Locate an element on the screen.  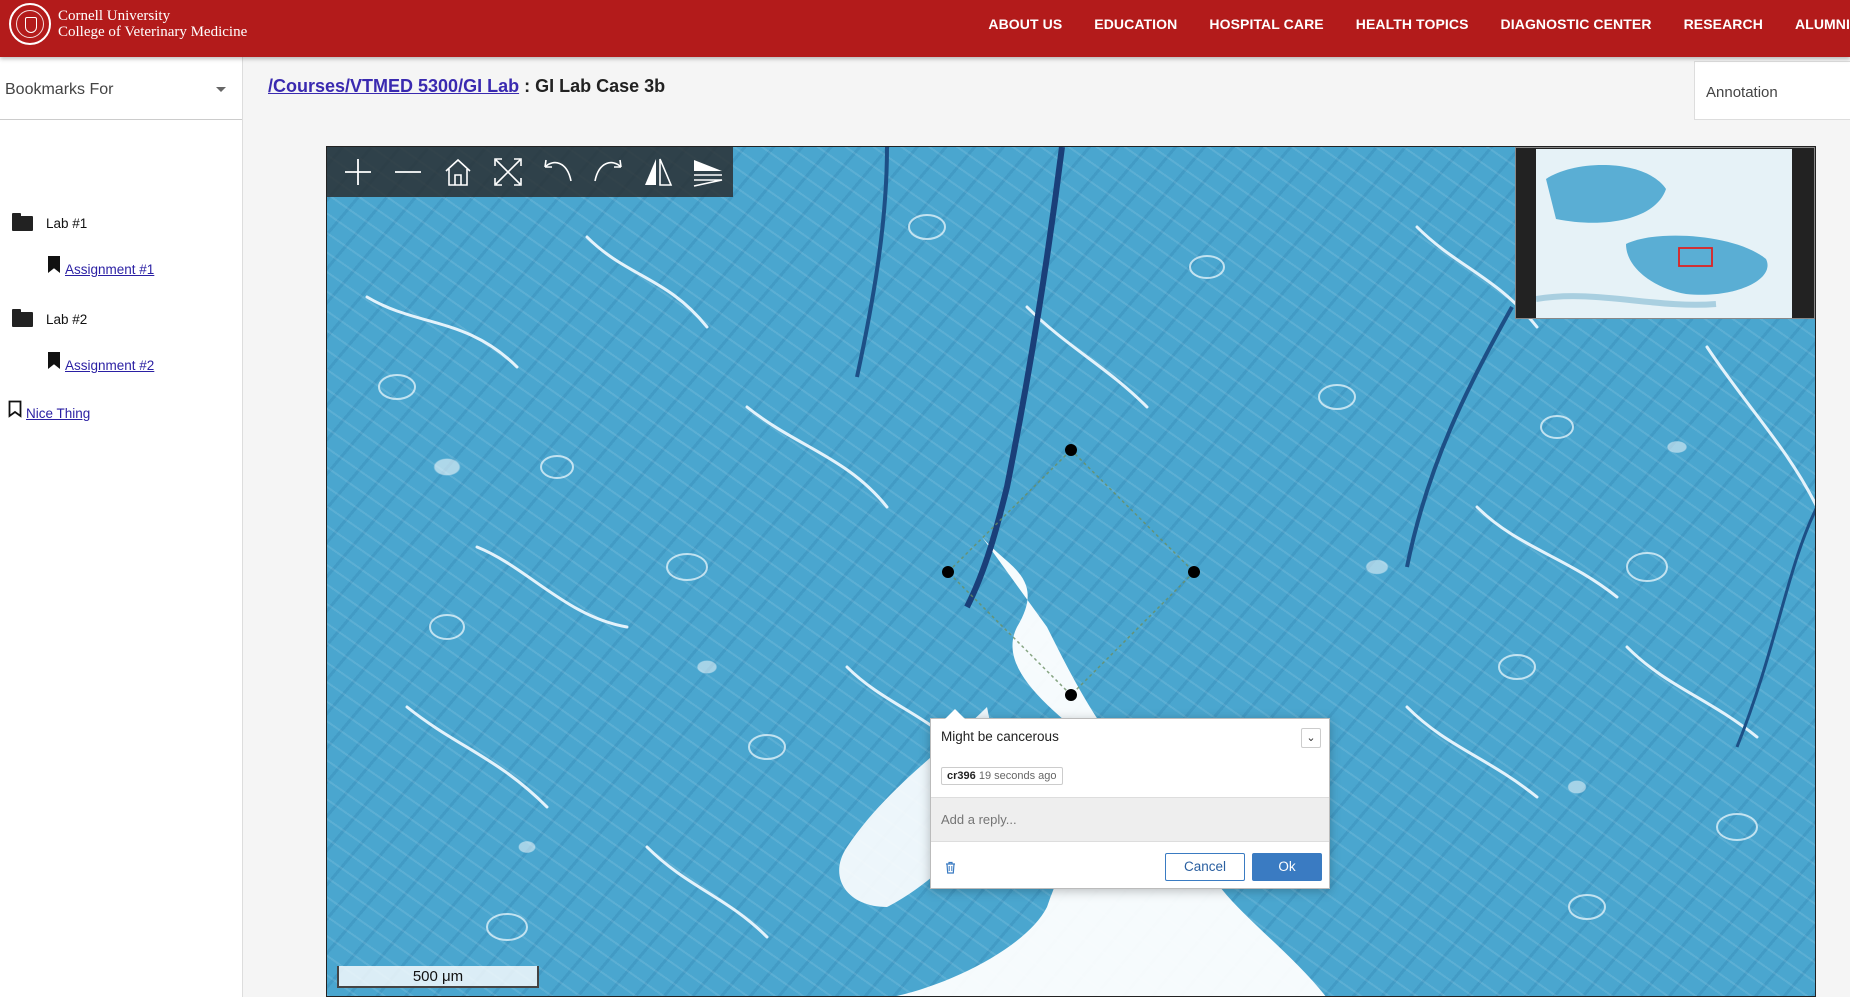
reply-area is located at coordinates (1130, 819).